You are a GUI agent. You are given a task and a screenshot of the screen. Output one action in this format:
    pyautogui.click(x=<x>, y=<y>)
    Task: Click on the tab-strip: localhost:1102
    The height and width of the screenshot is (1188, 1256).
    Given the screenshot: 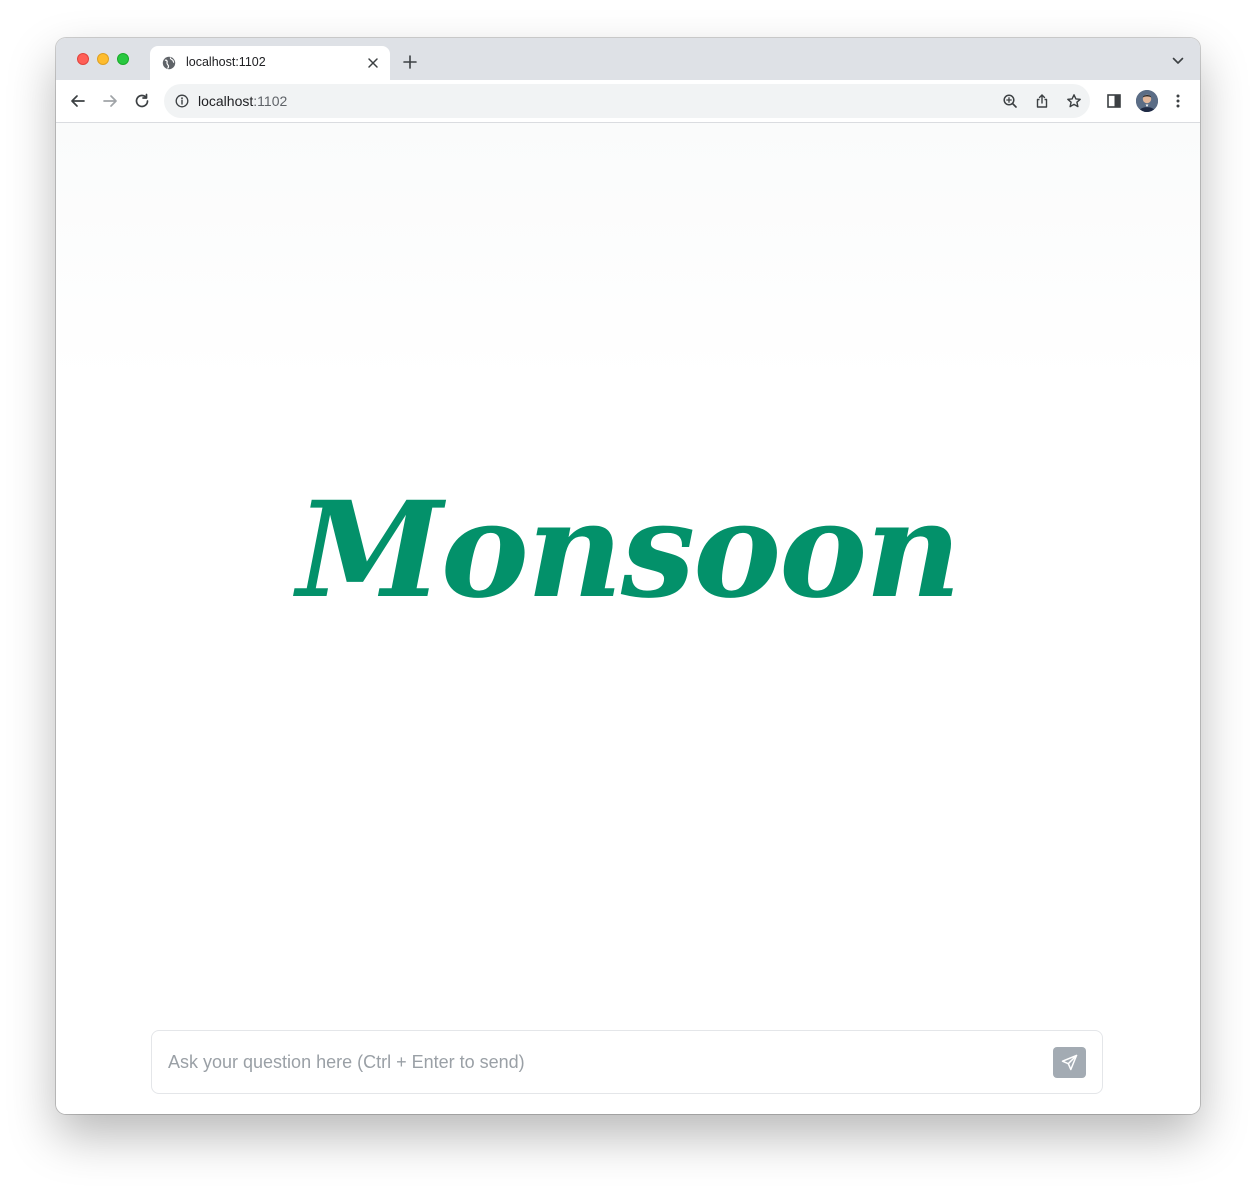 What is the action you would take?
    pyautogui.click(x=628, y=59)
    